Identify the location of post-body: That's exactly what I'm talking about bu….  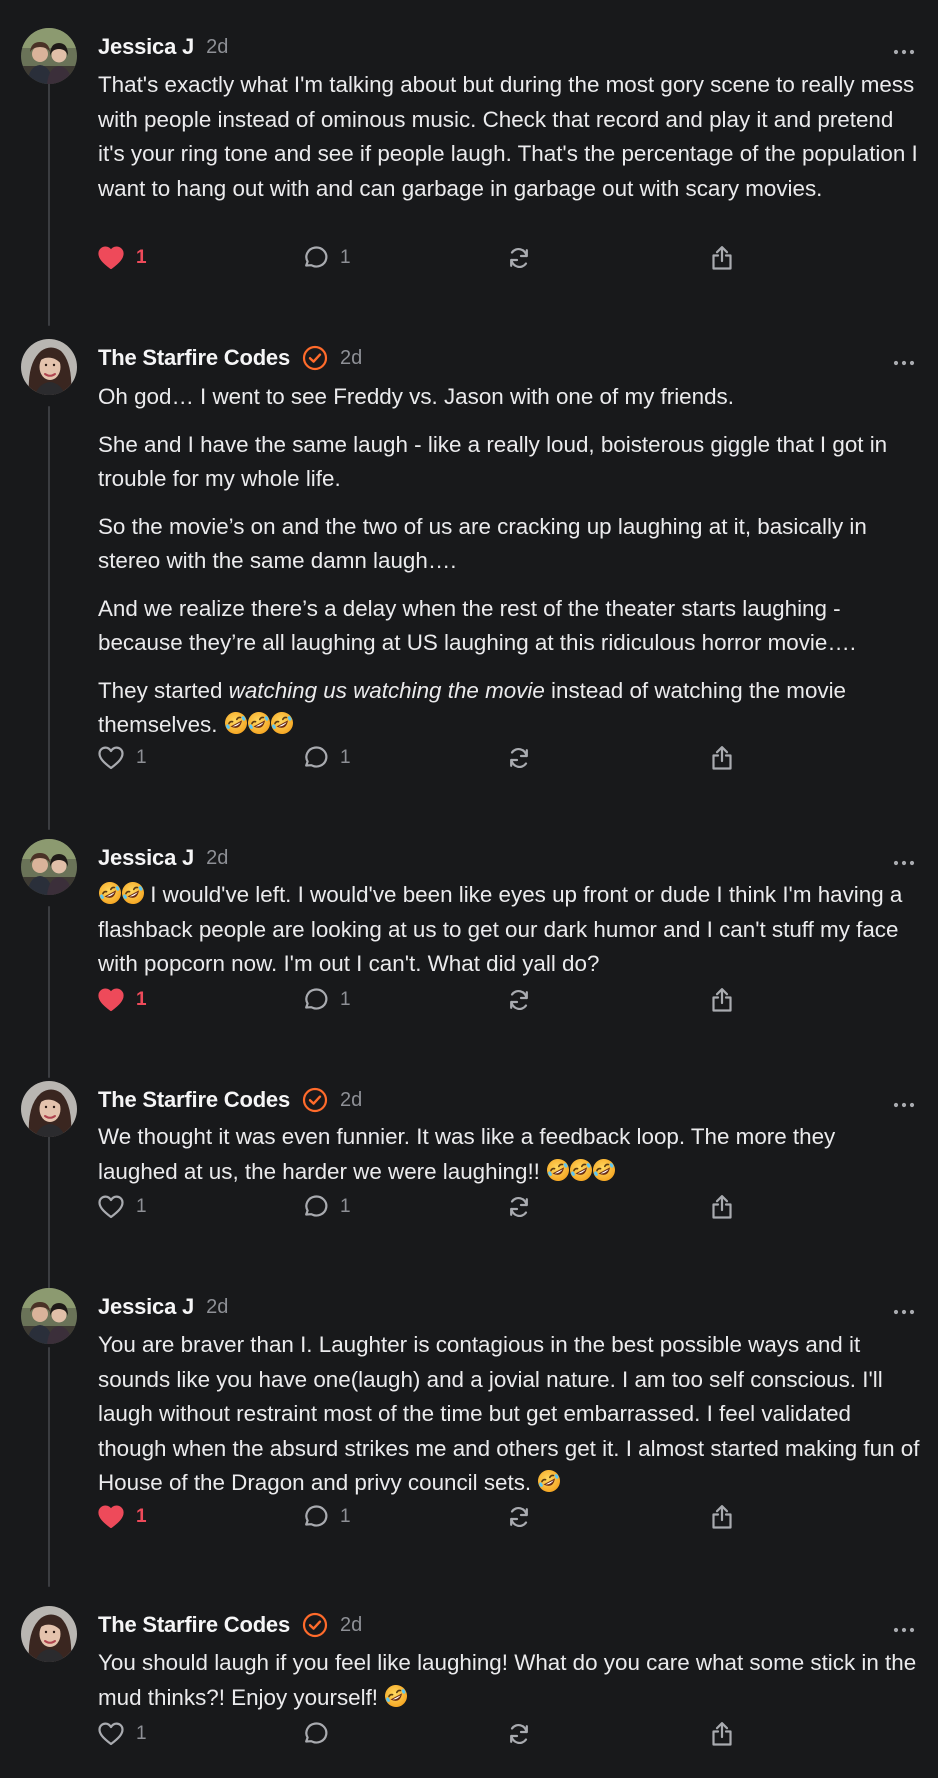
(509, 137).